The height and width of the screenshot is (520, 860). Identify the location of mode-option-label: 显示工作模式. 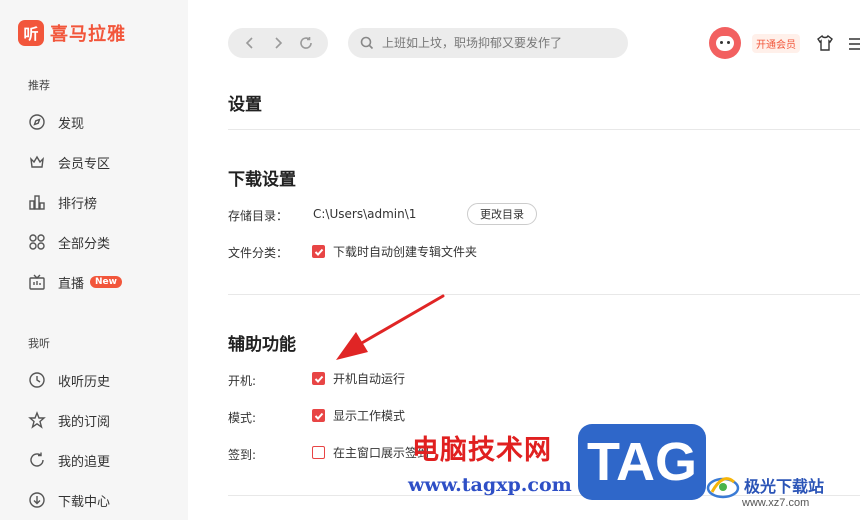
(369, 416).